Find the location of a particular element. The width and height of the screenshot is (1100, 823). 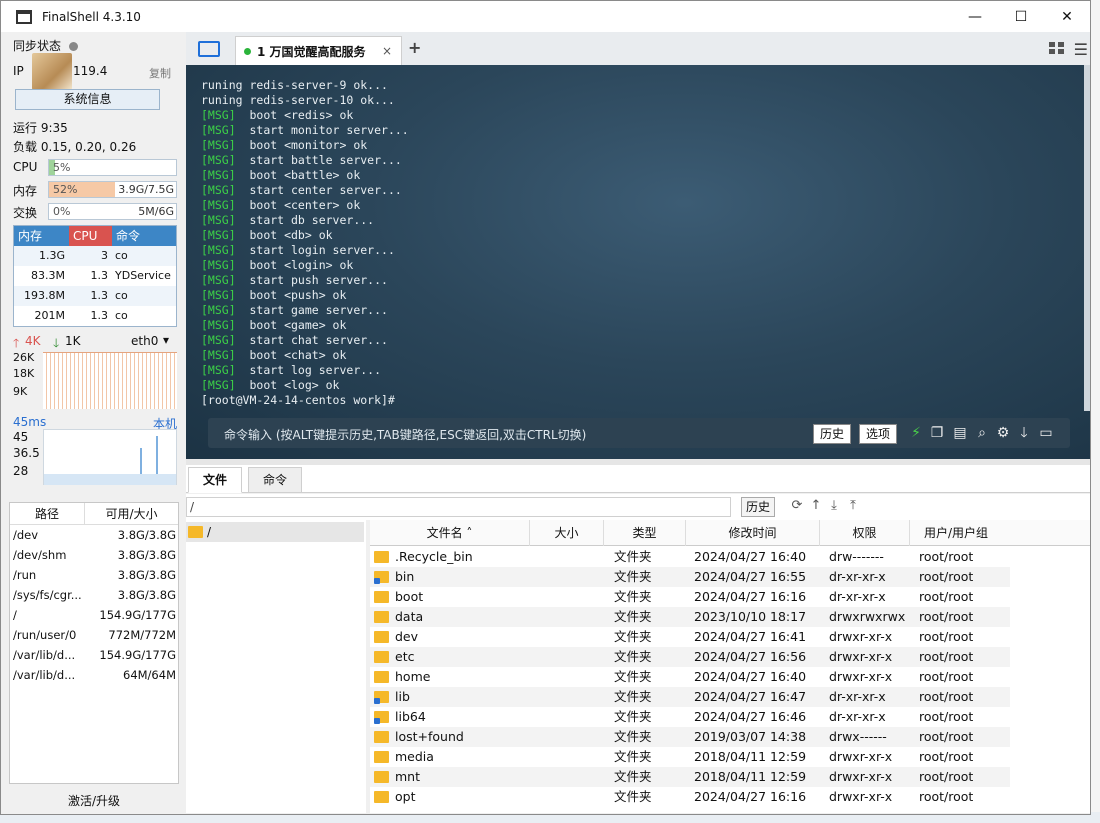

session-tab-label: 1 万国觉醒高配服务 is located at coordinates (311, 51).